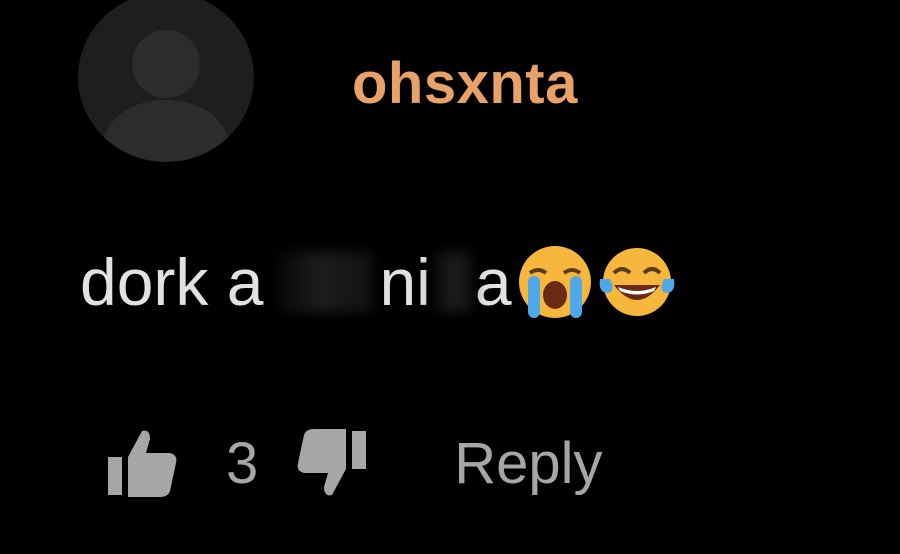 Image resolution: width=900 pixels, height=554 pixels. I want to click on thumbs-down-icon, so click(332, 462).